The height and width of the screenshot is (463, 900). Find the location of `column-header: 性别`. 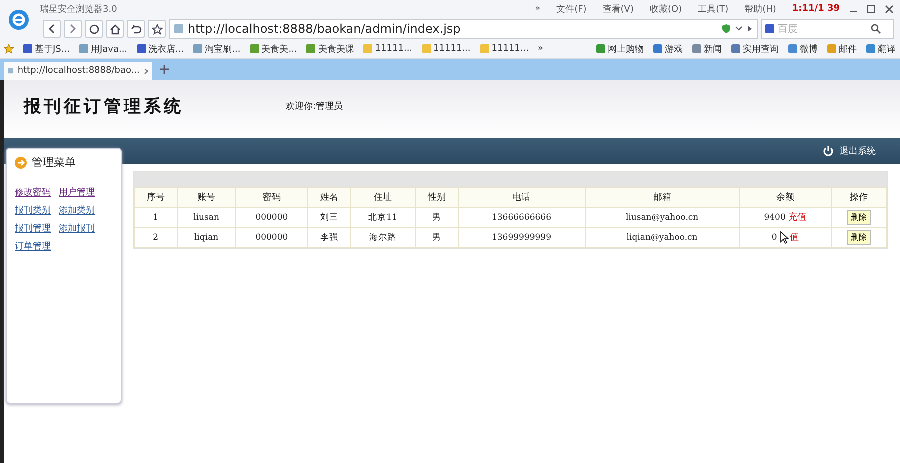

column-header: 性别 is located at coordinates (436, 198).